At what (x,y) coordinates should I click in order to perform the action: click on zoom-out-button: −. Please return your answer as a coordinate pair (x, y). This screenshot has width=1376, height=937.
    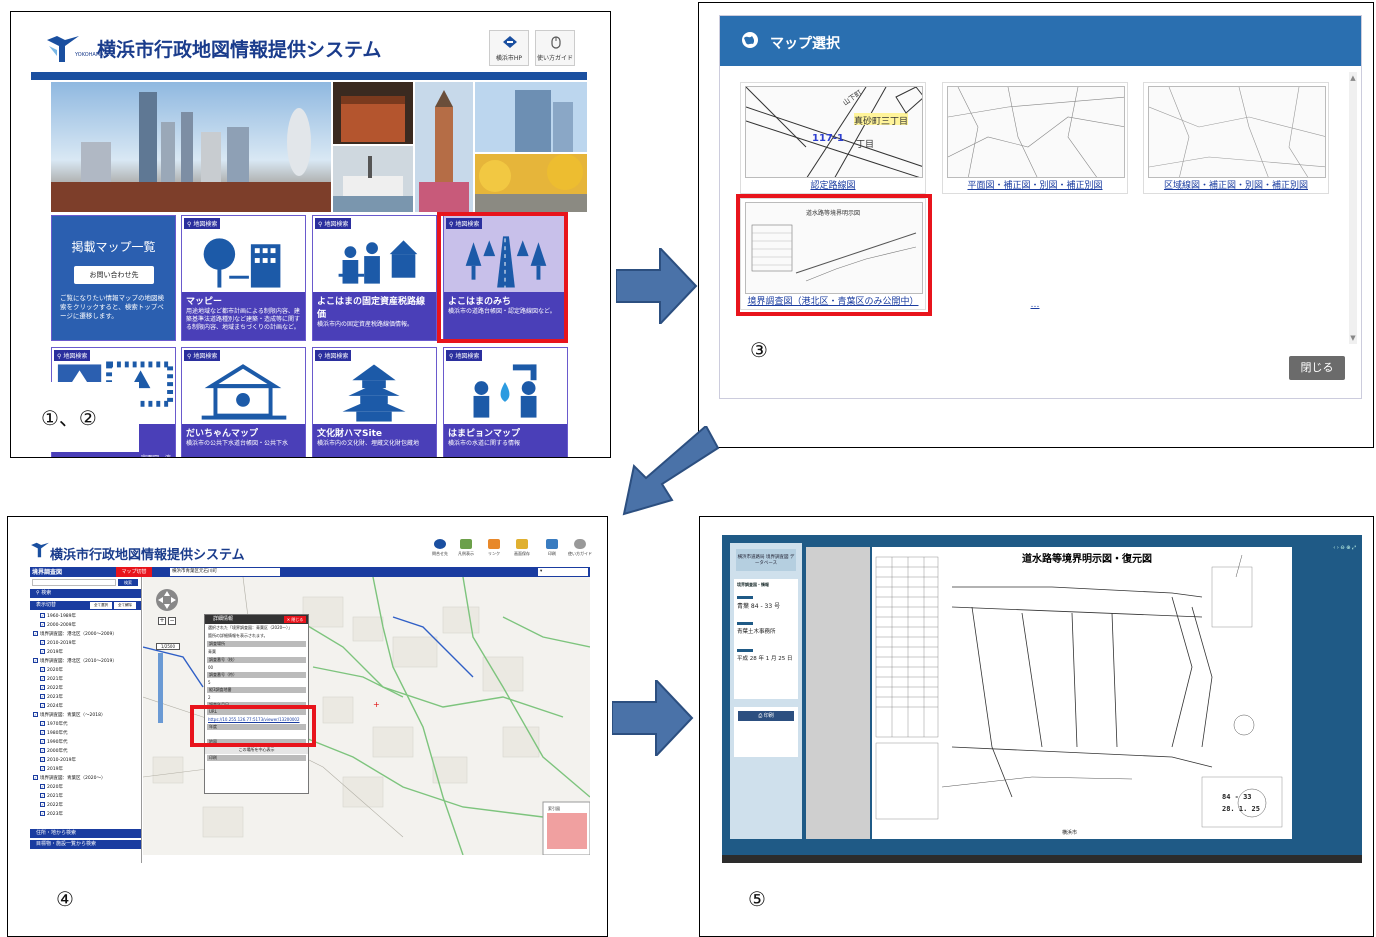
    Looking at the image, I should click on (172, 621).